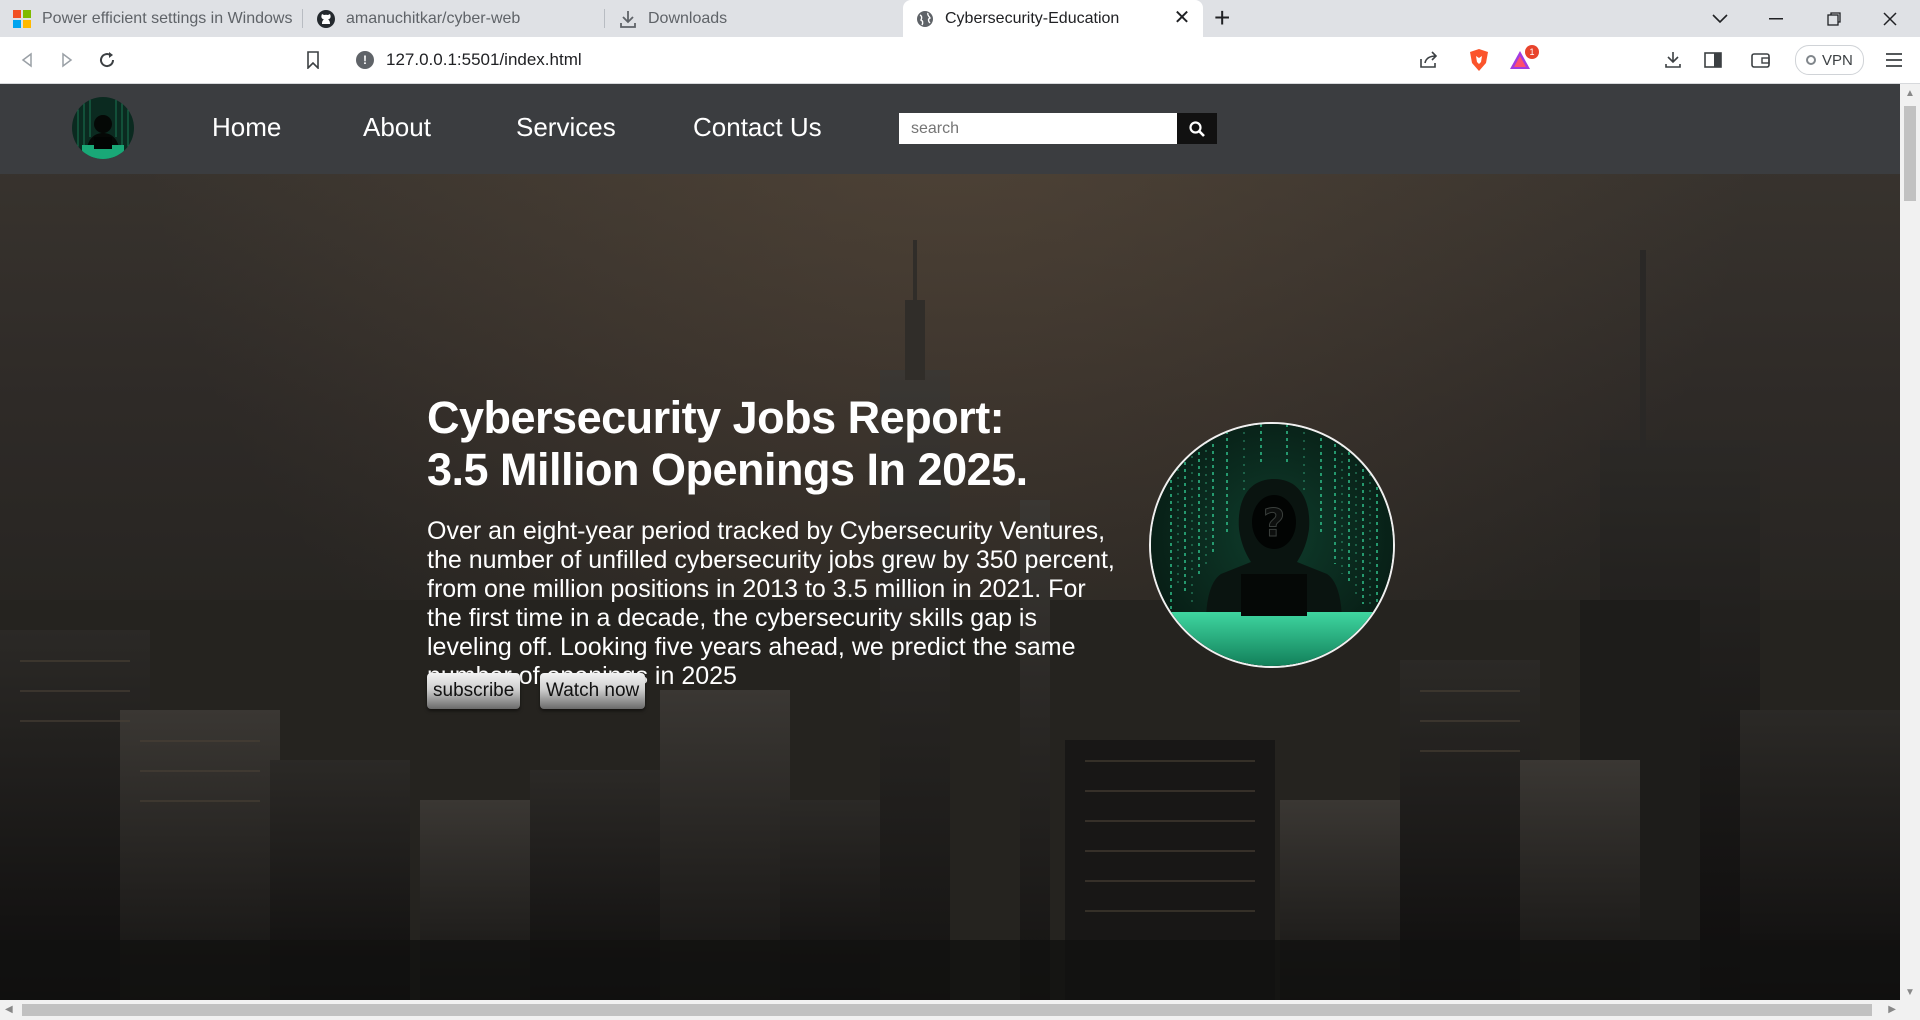  I want to click on subscribe-button: subscribe, so click(474, 691).